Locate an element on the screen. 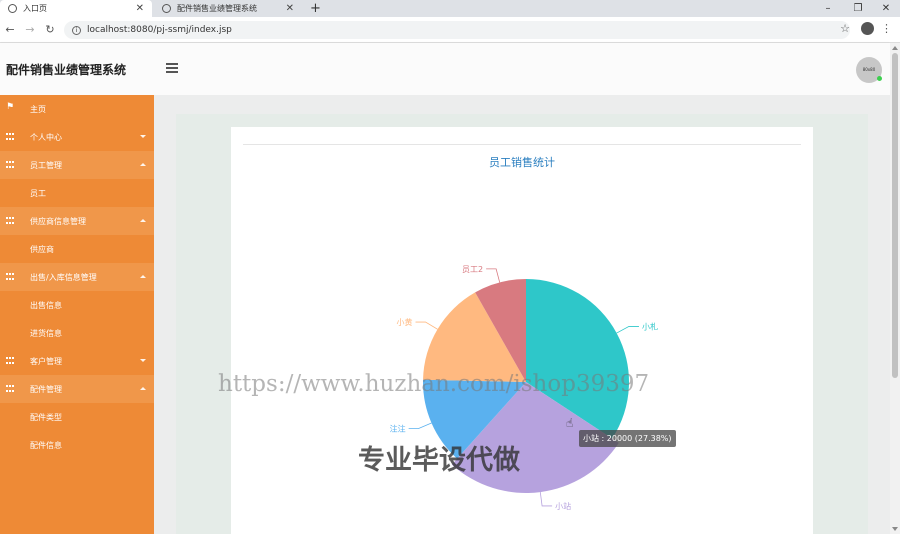 This screenshot has height=534, width=900. page-scrollbar is located at coordinates (895, 288).